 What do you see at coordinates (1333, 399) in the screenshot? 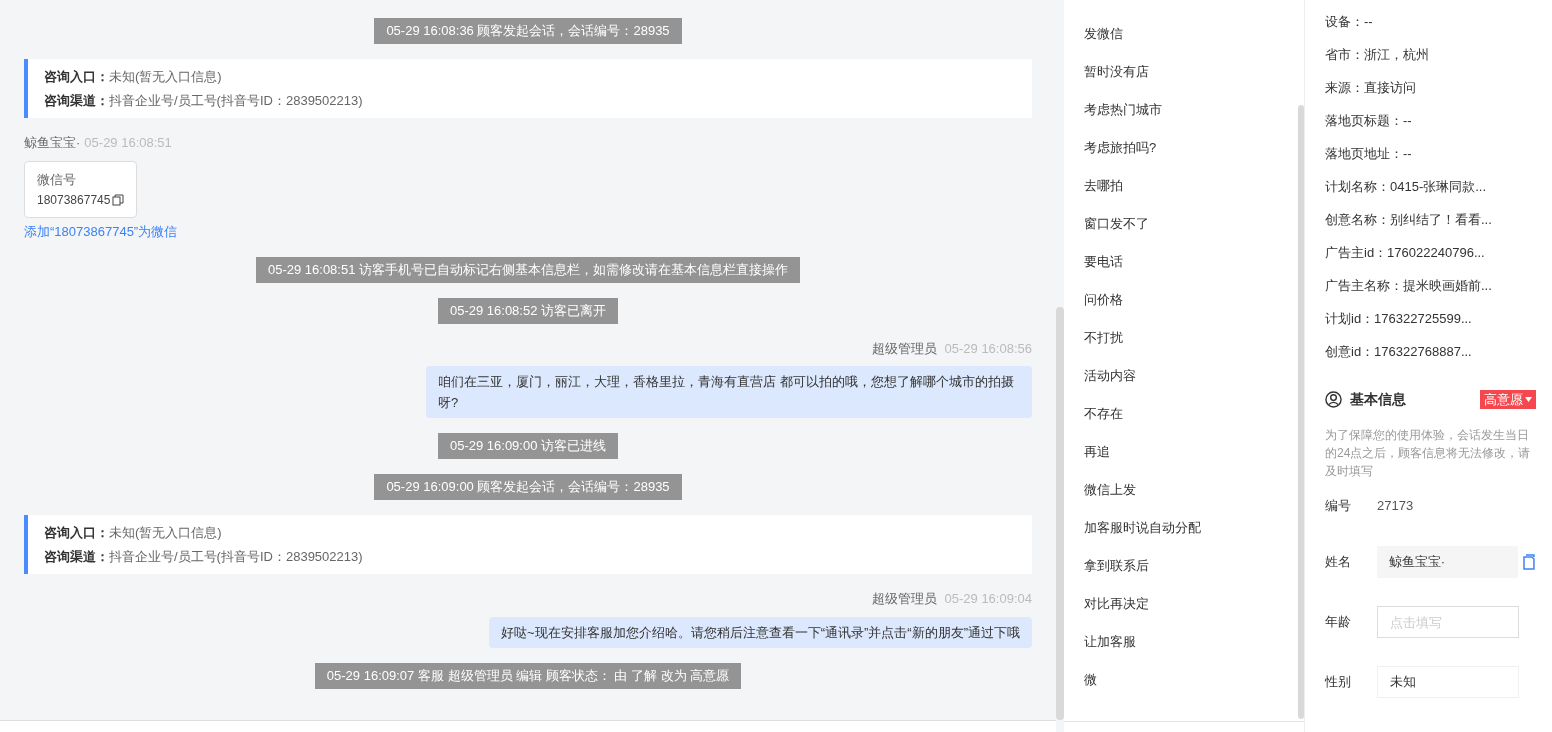
I see `user-icon` at bounding box center [1333, 399].